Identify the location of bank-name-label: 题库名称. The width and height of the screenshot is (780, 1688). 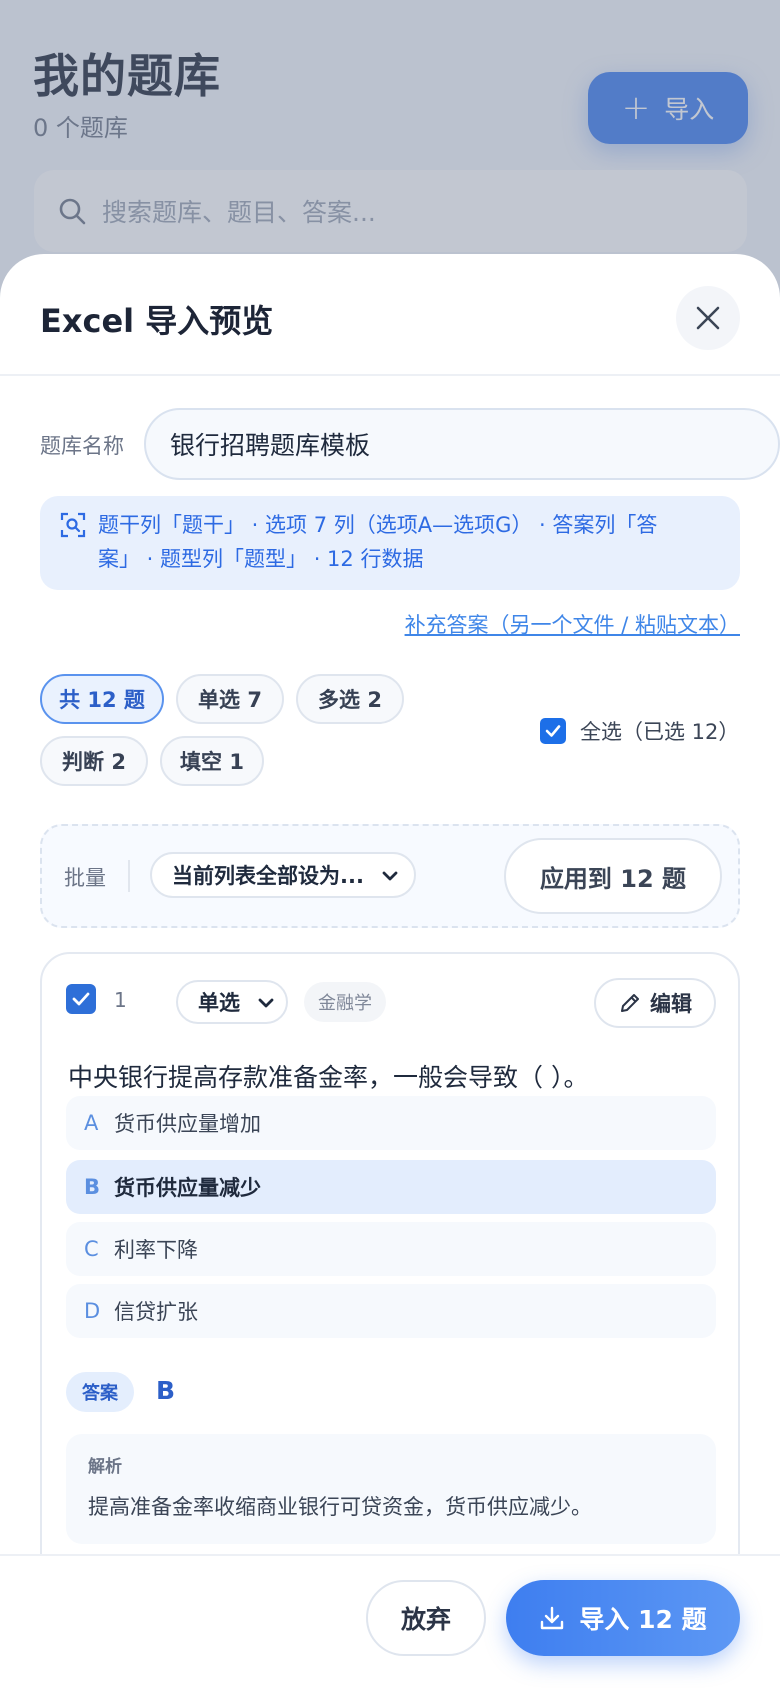
(82, 446).